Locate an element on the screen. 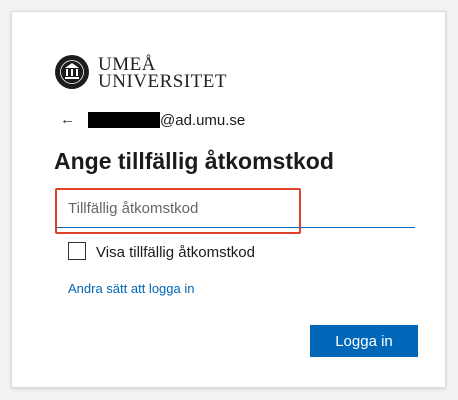 The height and width of the screenshot is (400, 458). arrow-left-icon: ← is located at coordinates (67, 119).